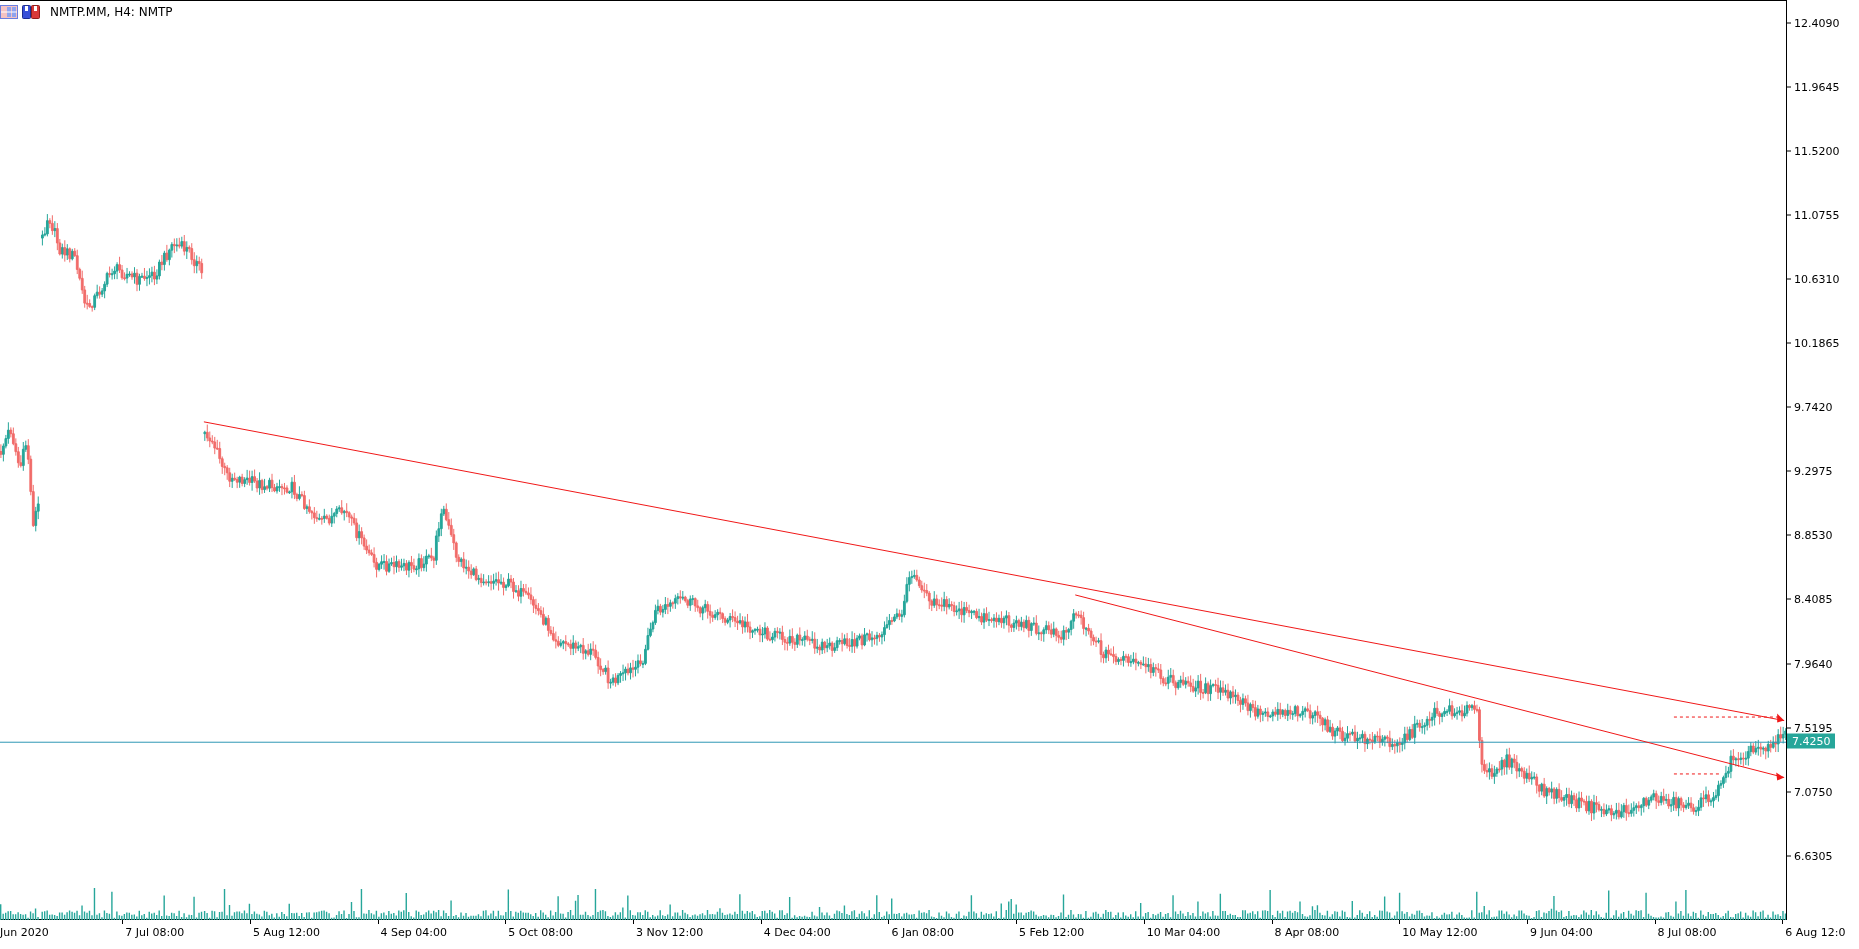 This screenshot has width=1859, height=949. I want to click on time-axis-label: 7 Jul 08:00, so click(155, 932).